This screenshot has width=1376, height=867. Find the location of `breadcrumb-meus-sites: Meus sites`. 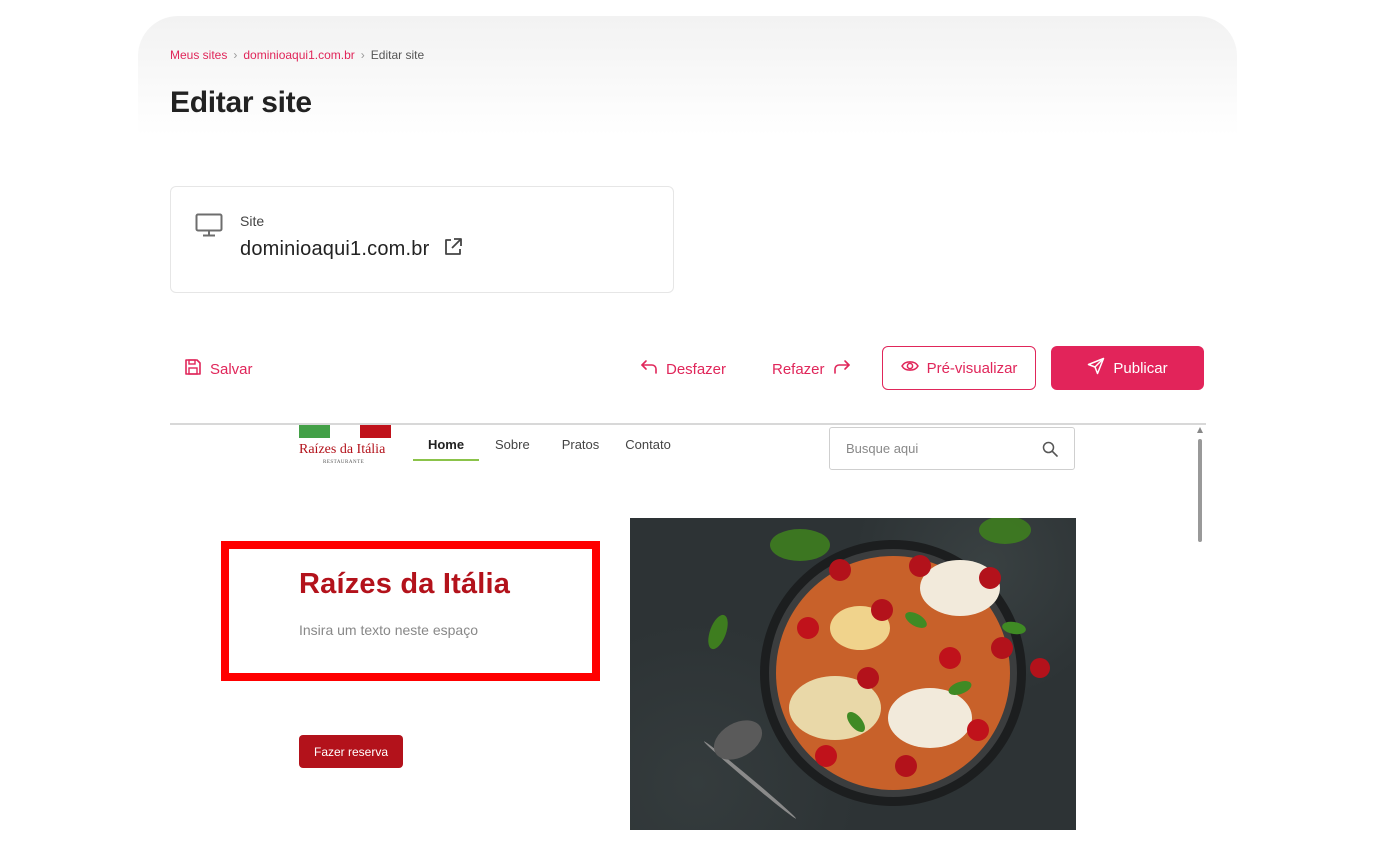

breadcrumb-meus-sites: Meus sites is located at coordinates (198, 55).